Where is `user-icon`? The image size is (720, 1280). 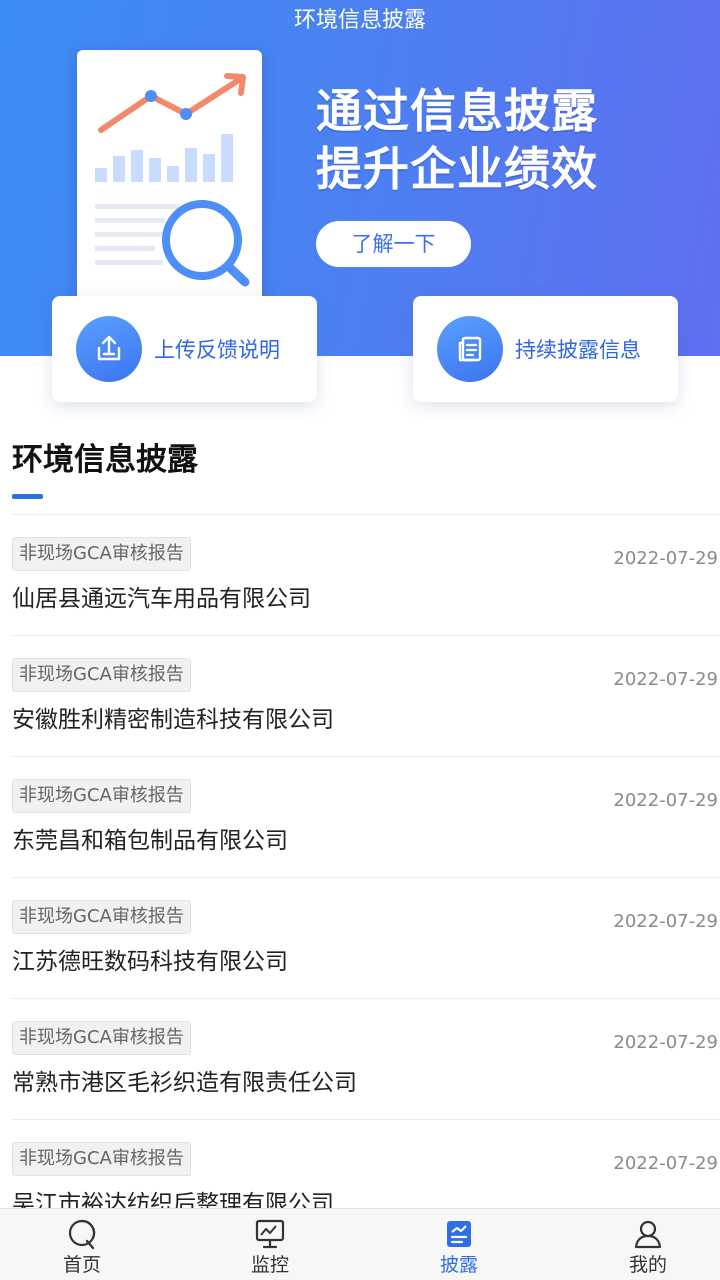
user-icon is located at coordinates (648, 1234).